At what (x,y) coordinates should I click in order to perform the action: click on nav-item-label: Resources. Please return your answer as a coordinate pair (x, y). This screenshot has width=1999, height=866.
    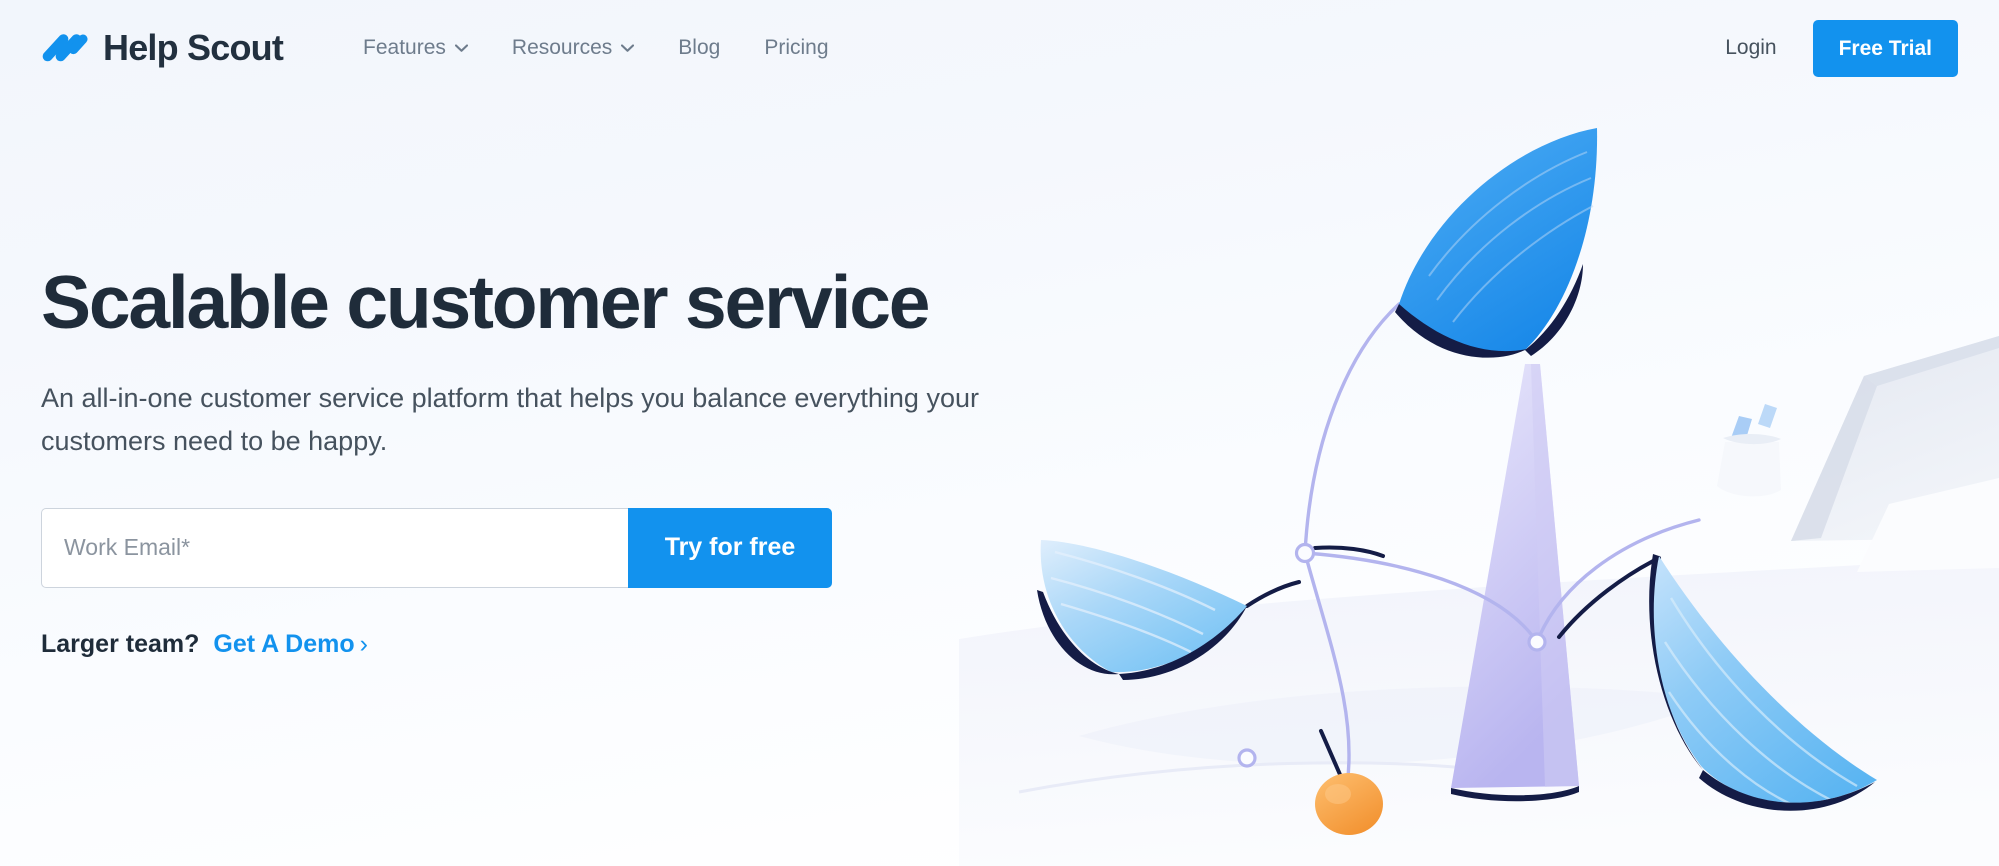
    Looking at the image, I should click on (562, 47).